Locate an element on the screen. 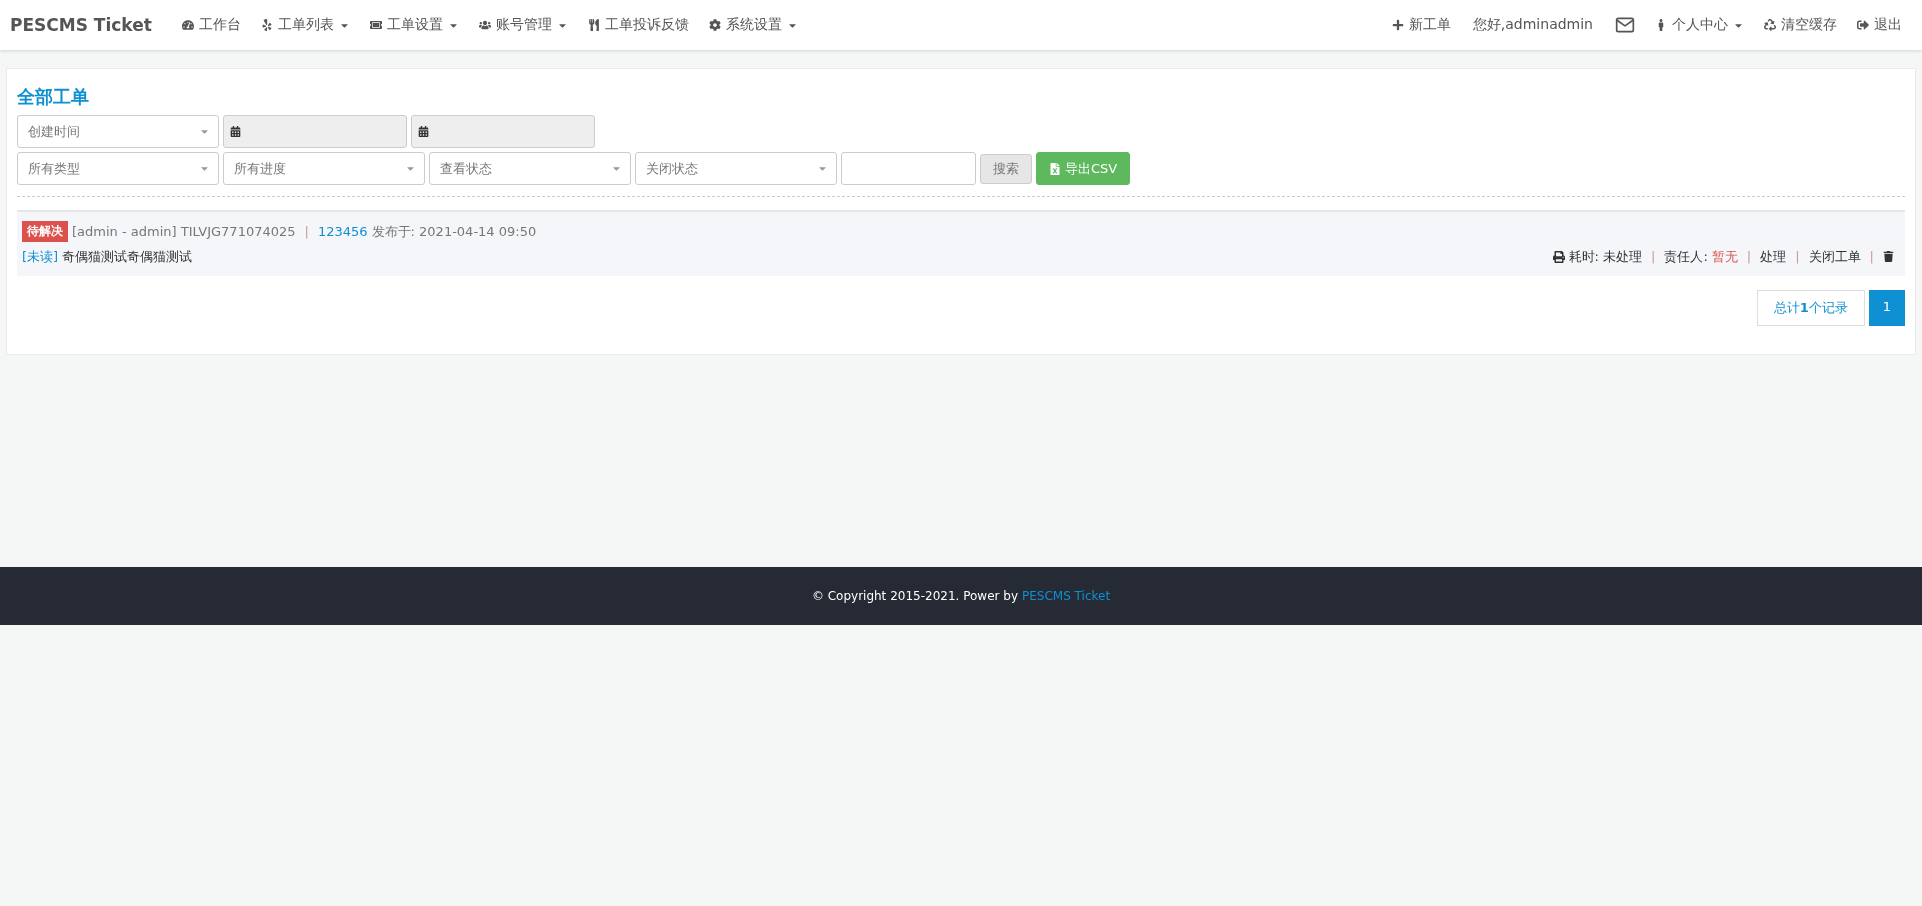 This screenshot has height=906, width=1922. posted-time: 发布于: 2021-04-14 09:50 is located at coordinates (454, 231).